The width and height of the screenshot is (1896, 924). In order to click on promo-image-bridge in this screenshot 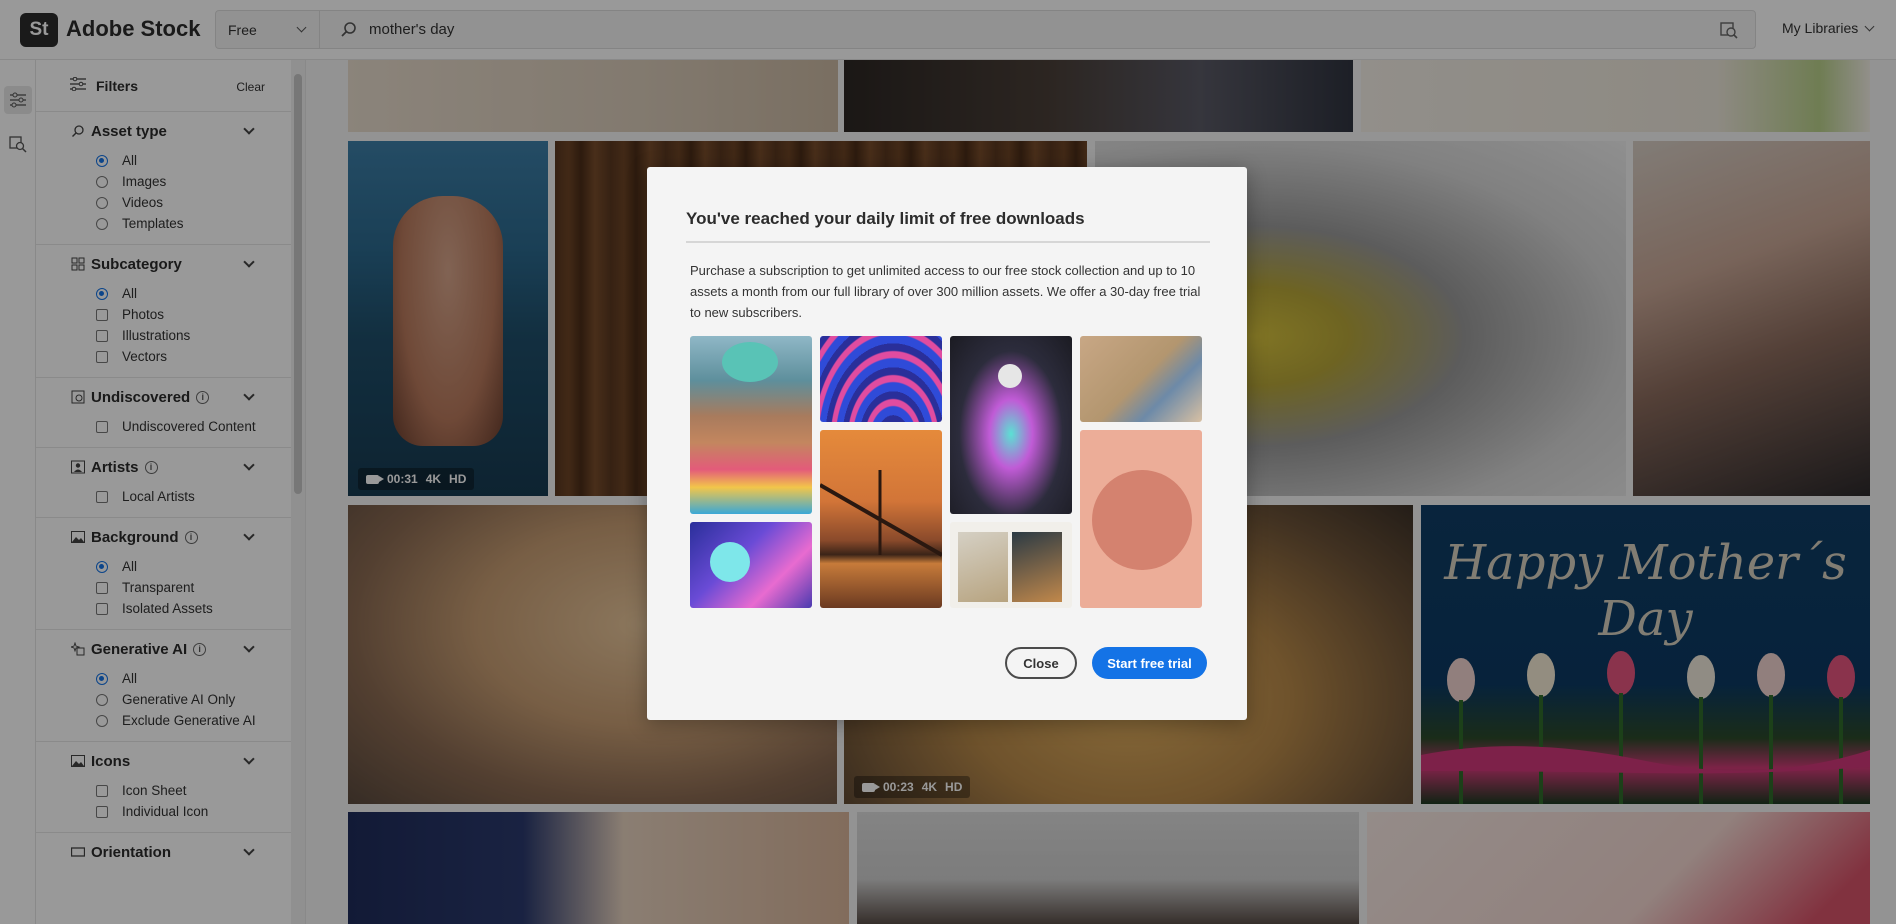, I will do `click(881, 519)`.